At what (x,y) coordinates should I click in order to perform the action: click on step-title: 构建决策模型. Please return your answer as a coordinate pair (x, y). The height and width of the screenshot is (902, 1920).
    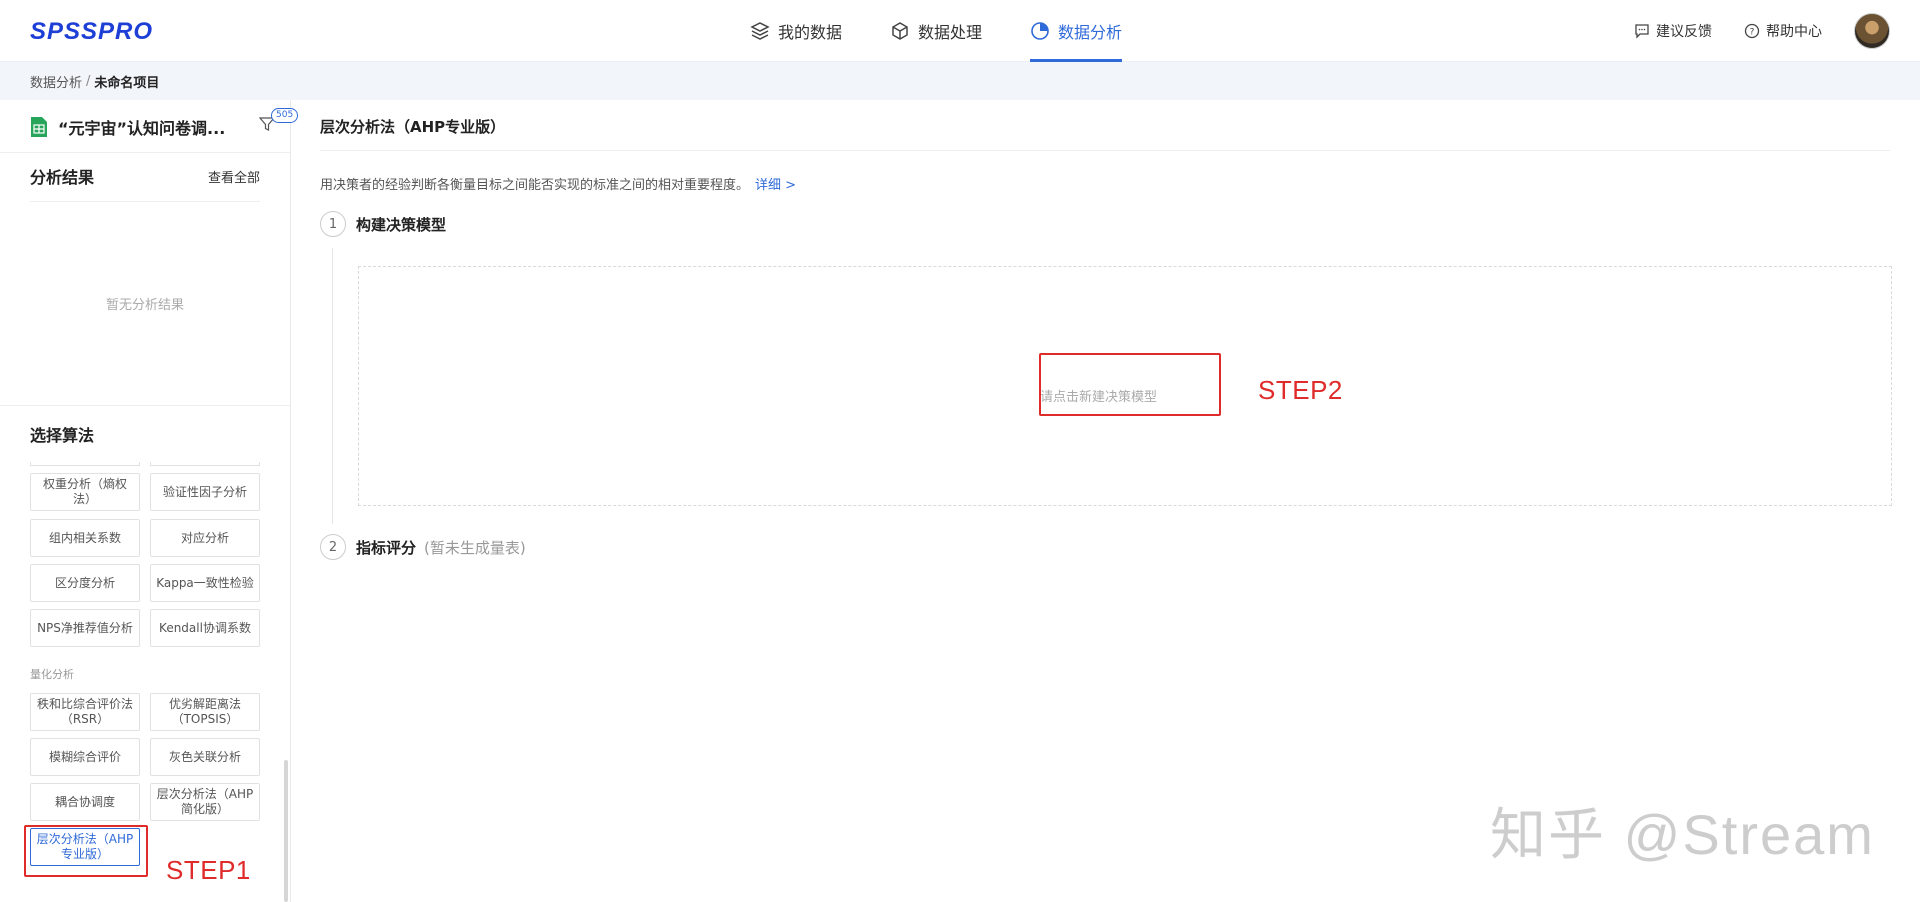
    Looking at the image, I should click on (401, 224).